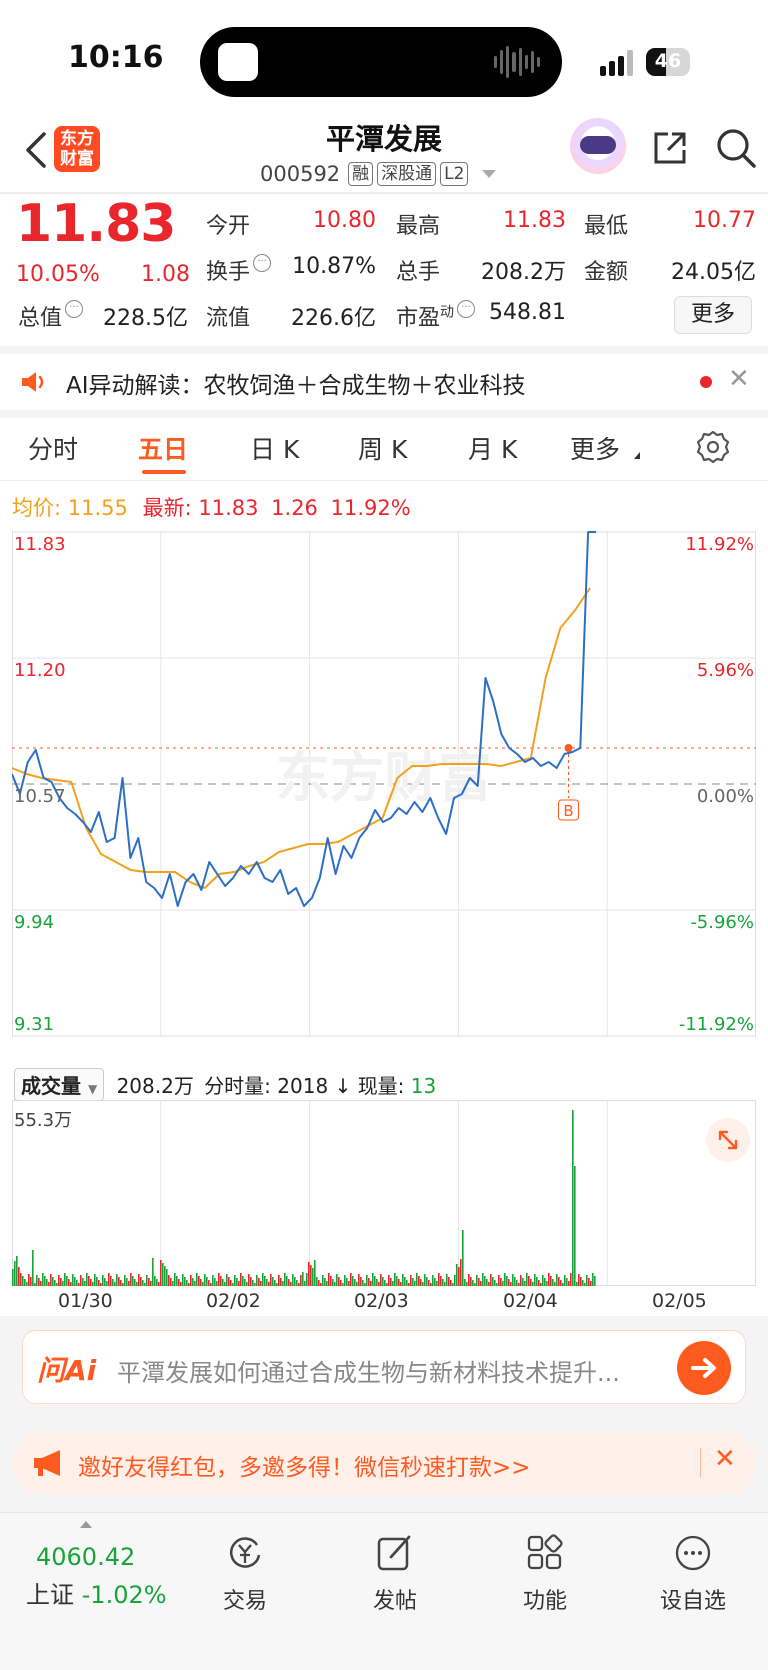 This screenshot has height=1670, width=768. Describe the element at coordinates (713, 272) in the screenshot. I see `amount-value: 24.05亿` at that location.